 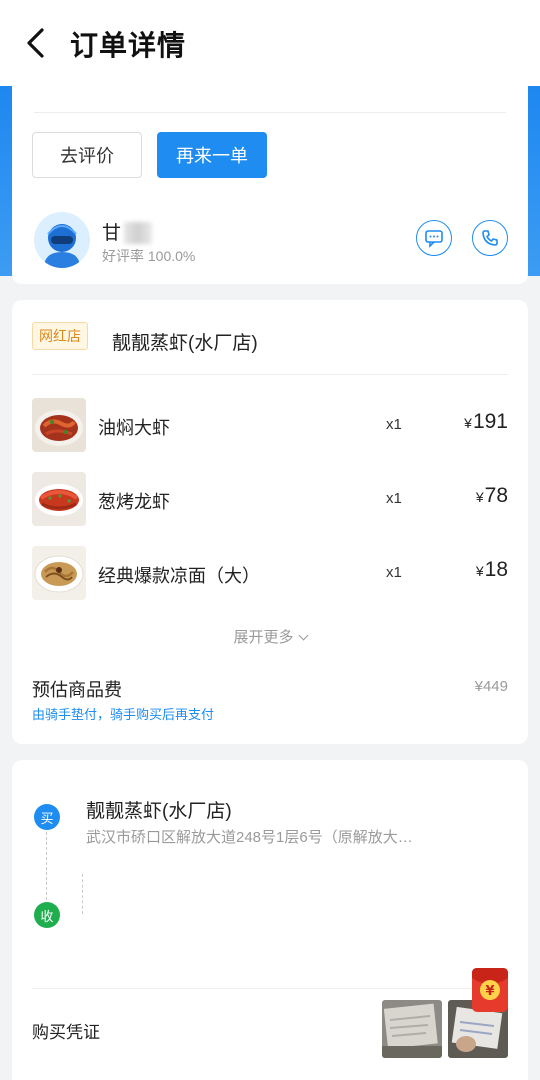 What do you see at coordinates (123, 714) in the screenshot?
I see `fee-note: 由骑手垫付，骑手购买后再支付` at bounding box center [123, 714].